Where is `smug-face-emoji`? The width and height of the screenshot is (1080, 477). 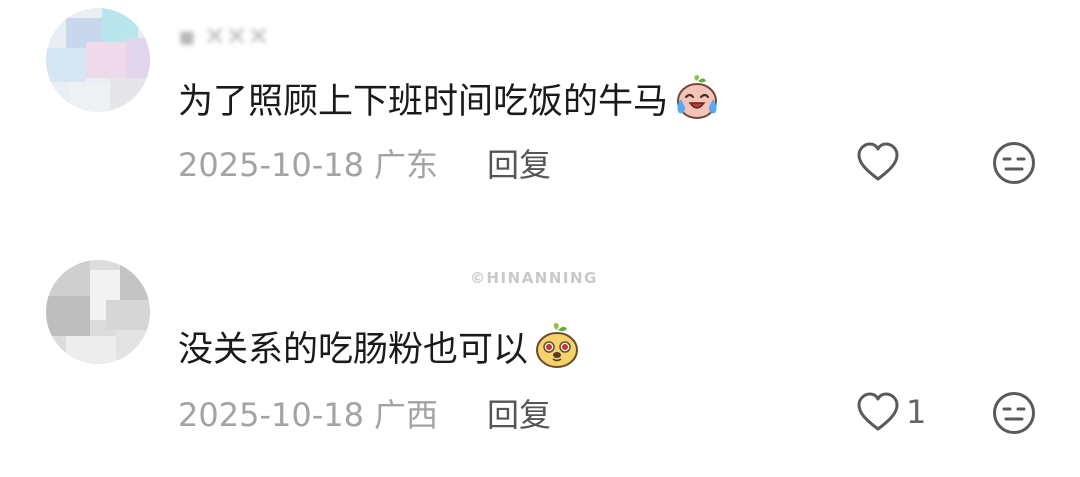 smug-face-emoji is located at coordinates (557, 345).